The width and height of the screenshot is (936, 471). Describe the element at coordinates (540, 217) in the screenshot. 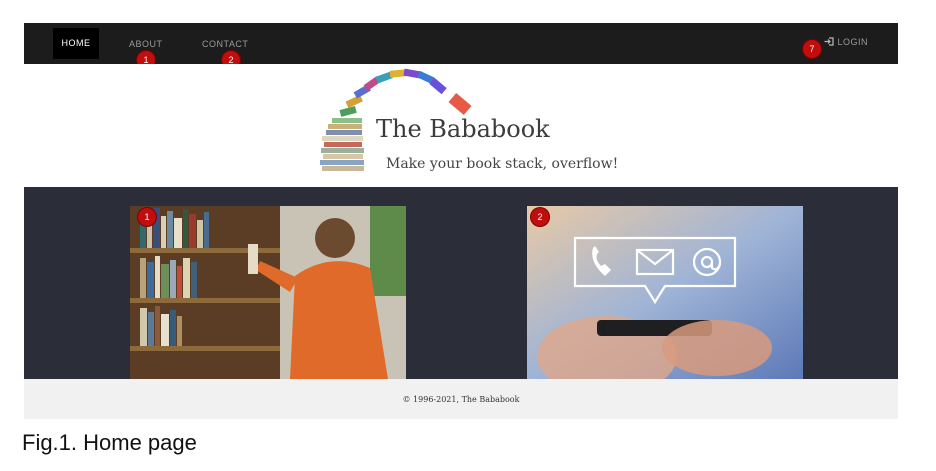

I see `annotation-badge-card2: 2` at that location.